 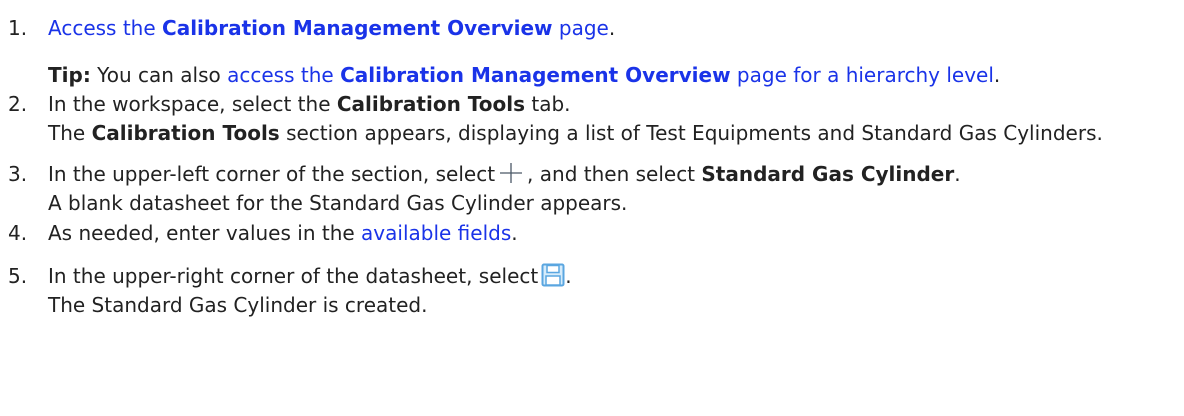 I want to click on step-text: tab., so click(x=548, y=104).